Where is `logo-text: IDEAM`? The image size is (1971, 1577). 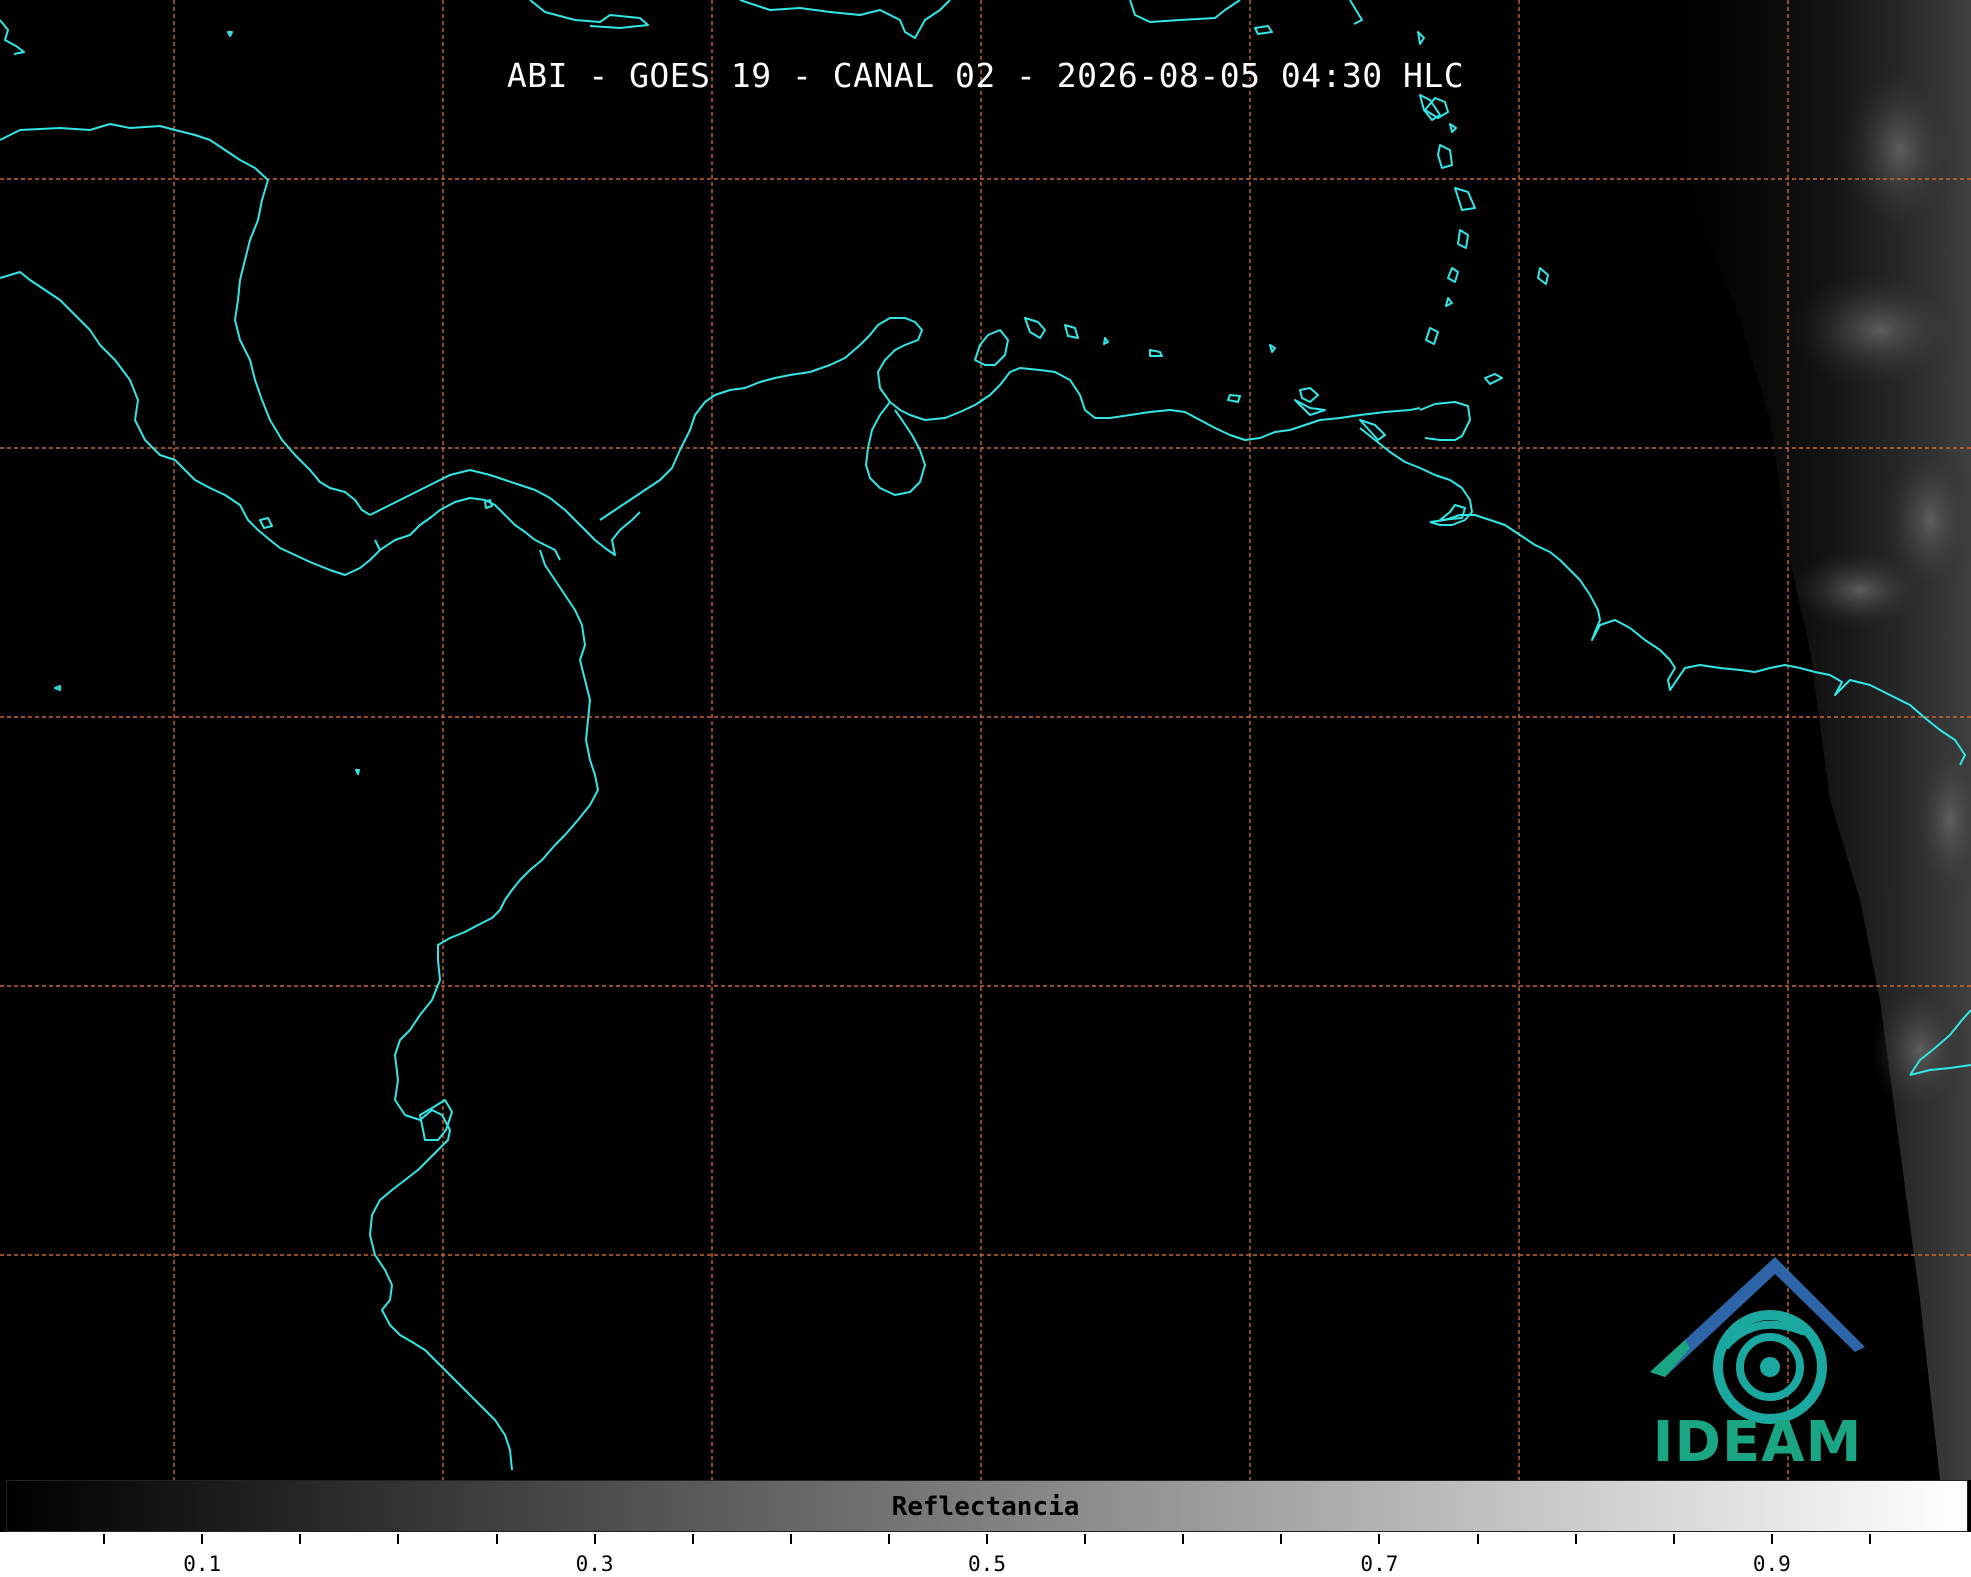
logo-text: IDEAM is located at coordinates (1757, 1442).